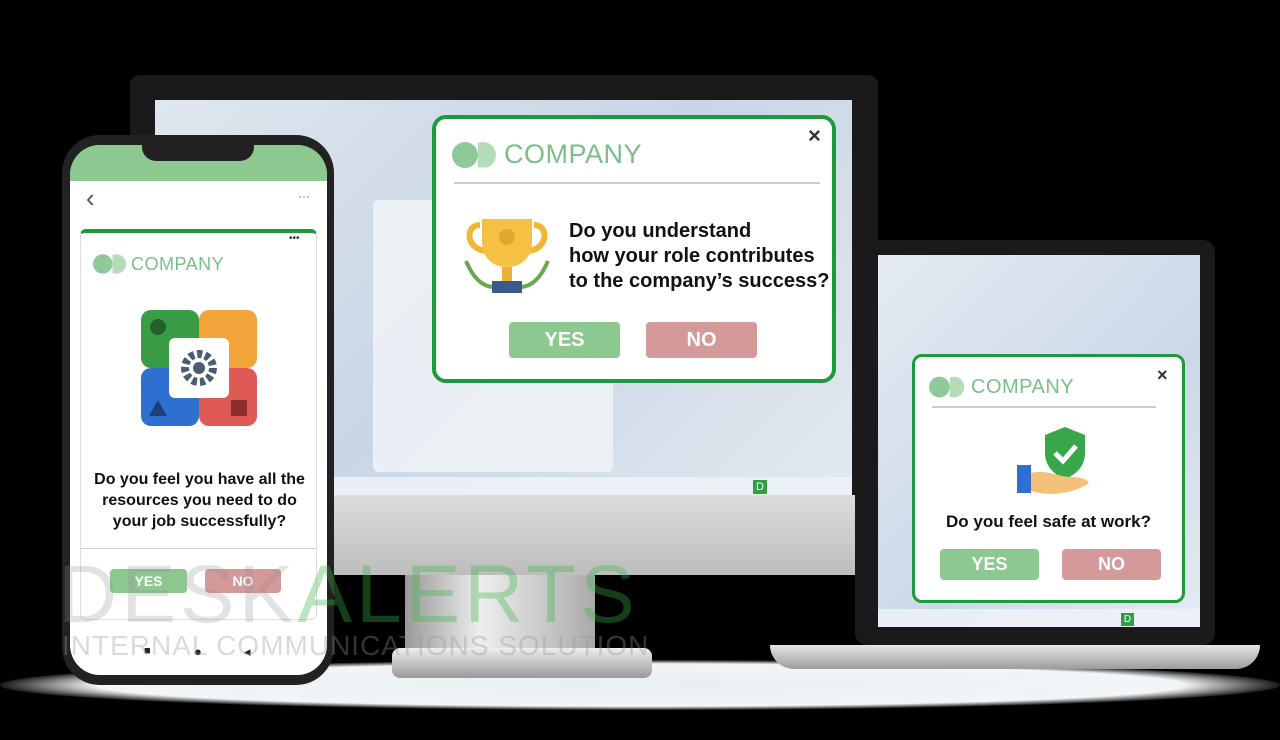 Image resolution: width=1280 pixels, height=740 pixels. What do you see at coordinates (178, 594) in the screenshot?
I see `watermark-brand: DESK` at bounding box center [178, 594].